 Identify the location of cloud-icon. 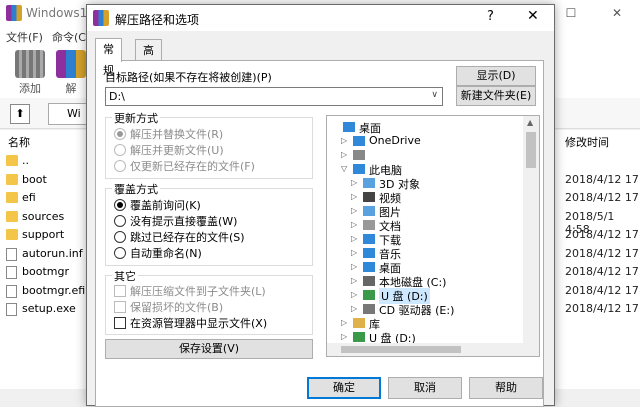
(359, 141).